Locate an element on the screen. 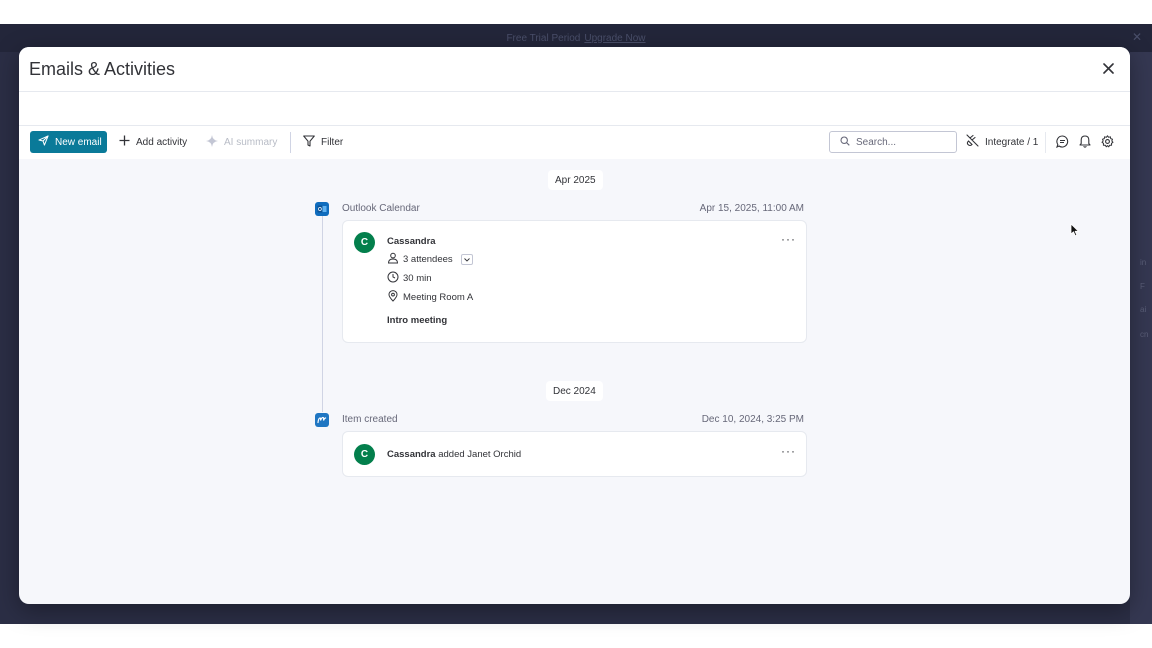 The width and height of the screenshot is (1152, 648). location-row: Meeting Room A is located at coordinates (430, 297).